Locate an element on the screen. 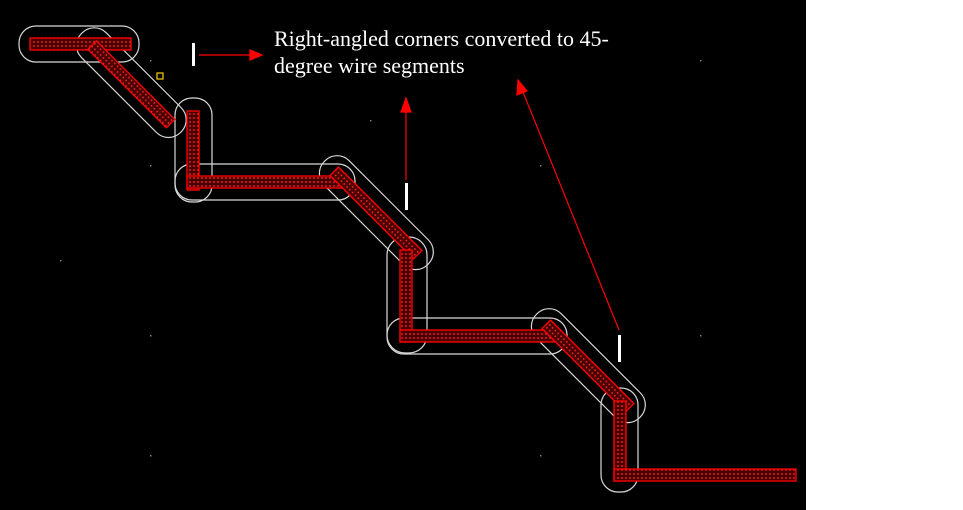 The height and width of the screenshot is (510, 963). cursor-square-icon is located at coordinates (160, 76).